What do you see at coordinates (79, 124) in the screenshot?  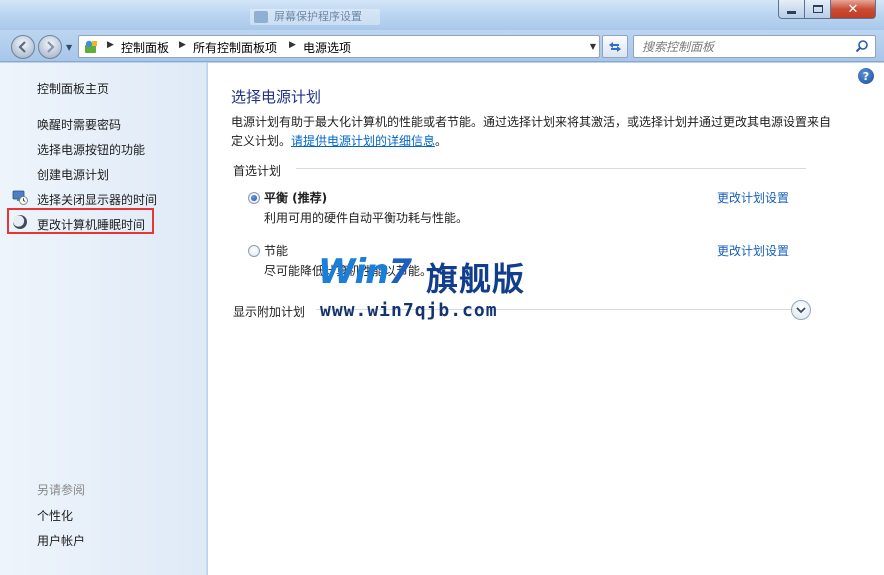 I see `sidebar-item-require-password: 唤醒时需要密码` at bounding box center [79, 124].